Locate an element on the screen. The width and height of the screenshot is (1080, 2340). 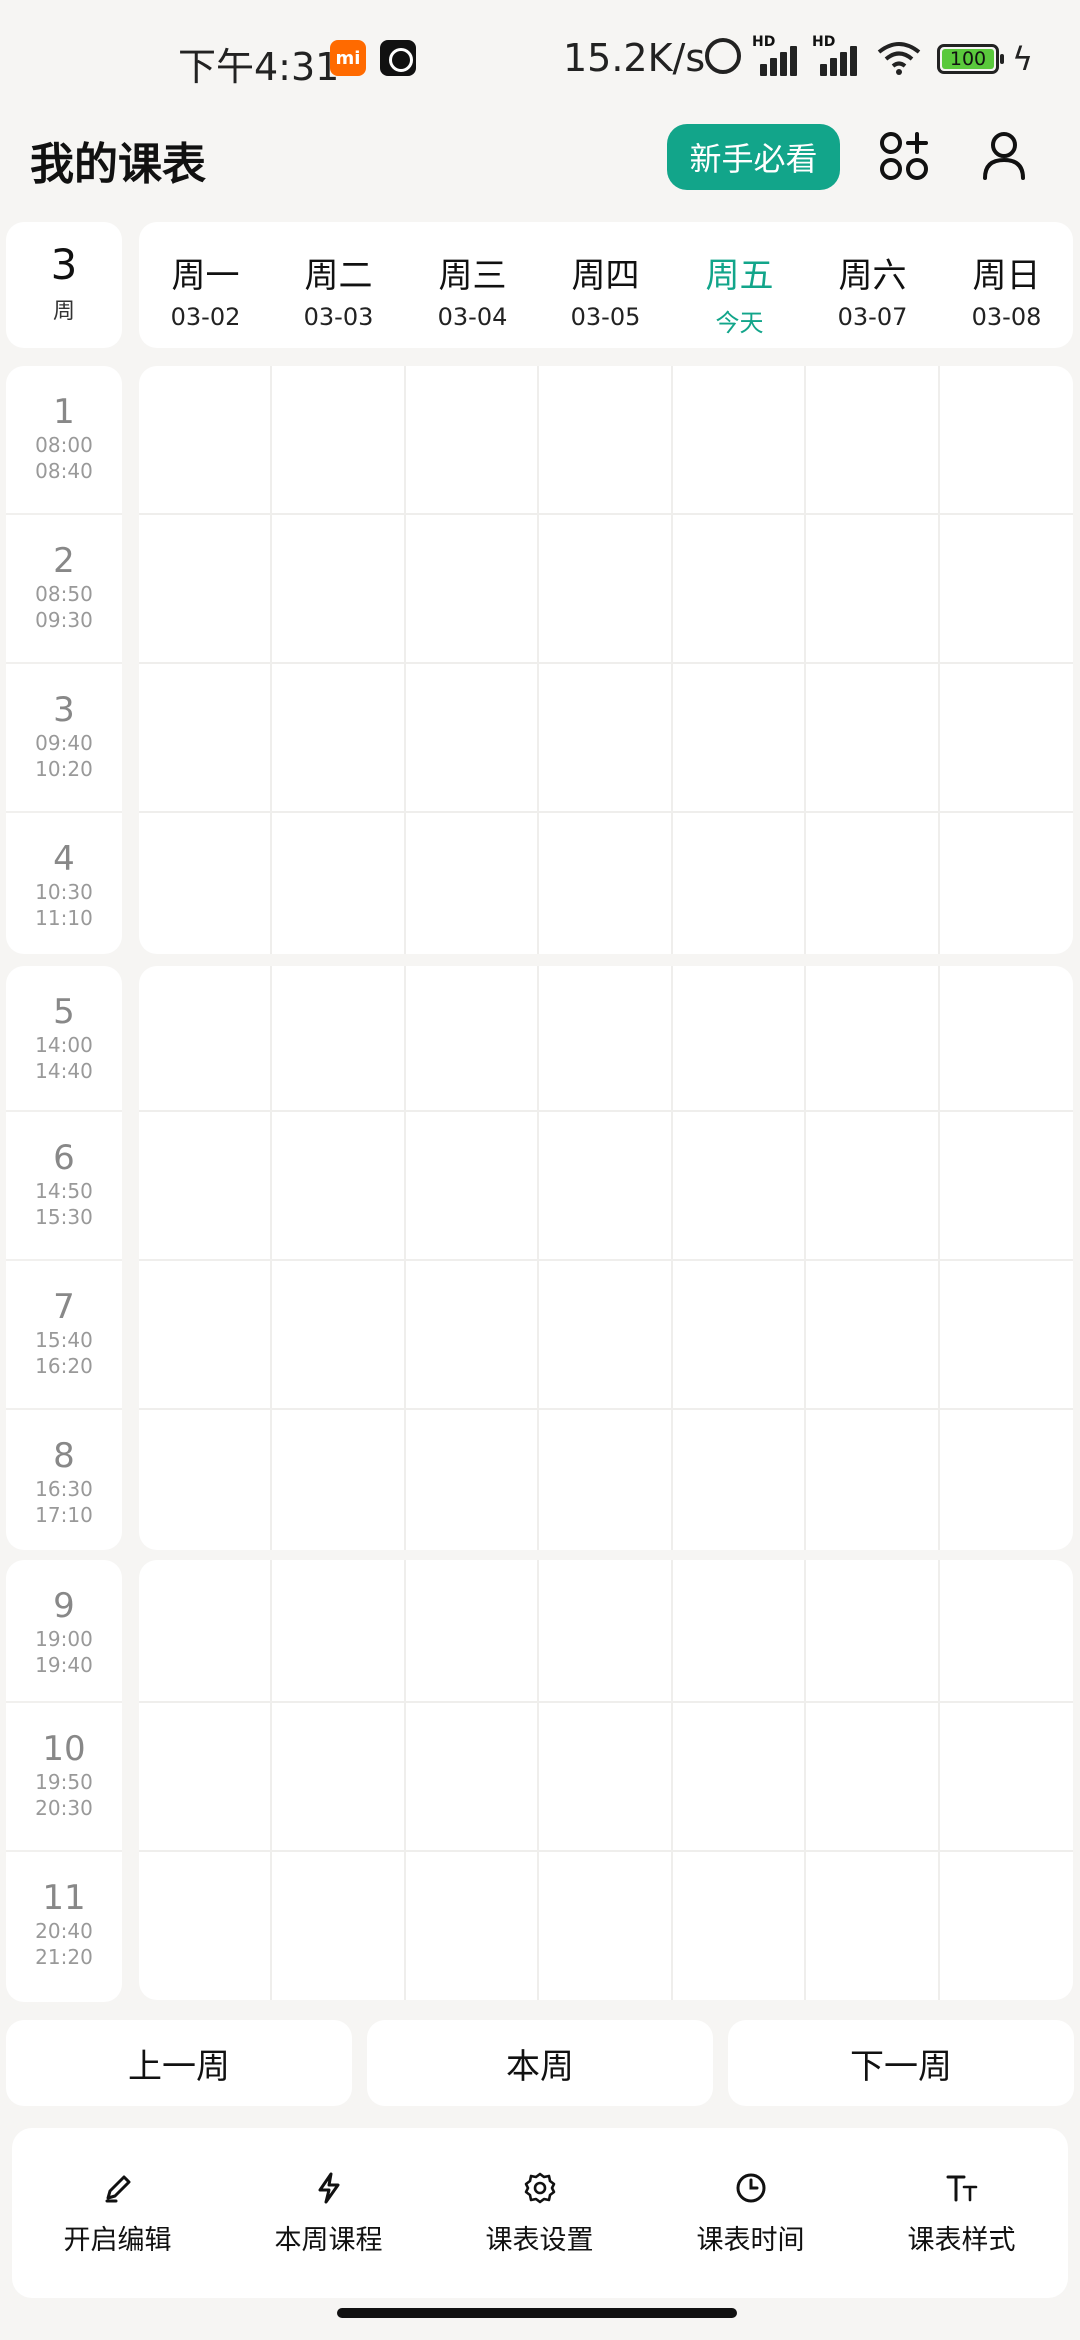
user-profile-icon is located at coordinates (1004, 156).